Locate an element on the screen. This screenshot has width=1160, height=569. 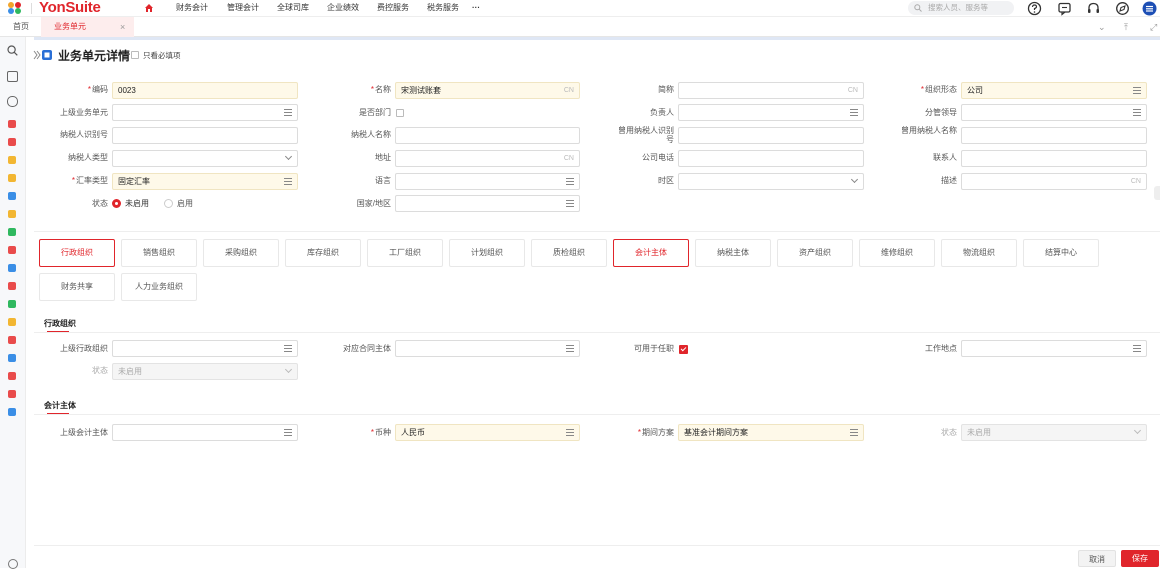
org-tab-shared-finance: 财务共享 is located at coordinates (77, 287).